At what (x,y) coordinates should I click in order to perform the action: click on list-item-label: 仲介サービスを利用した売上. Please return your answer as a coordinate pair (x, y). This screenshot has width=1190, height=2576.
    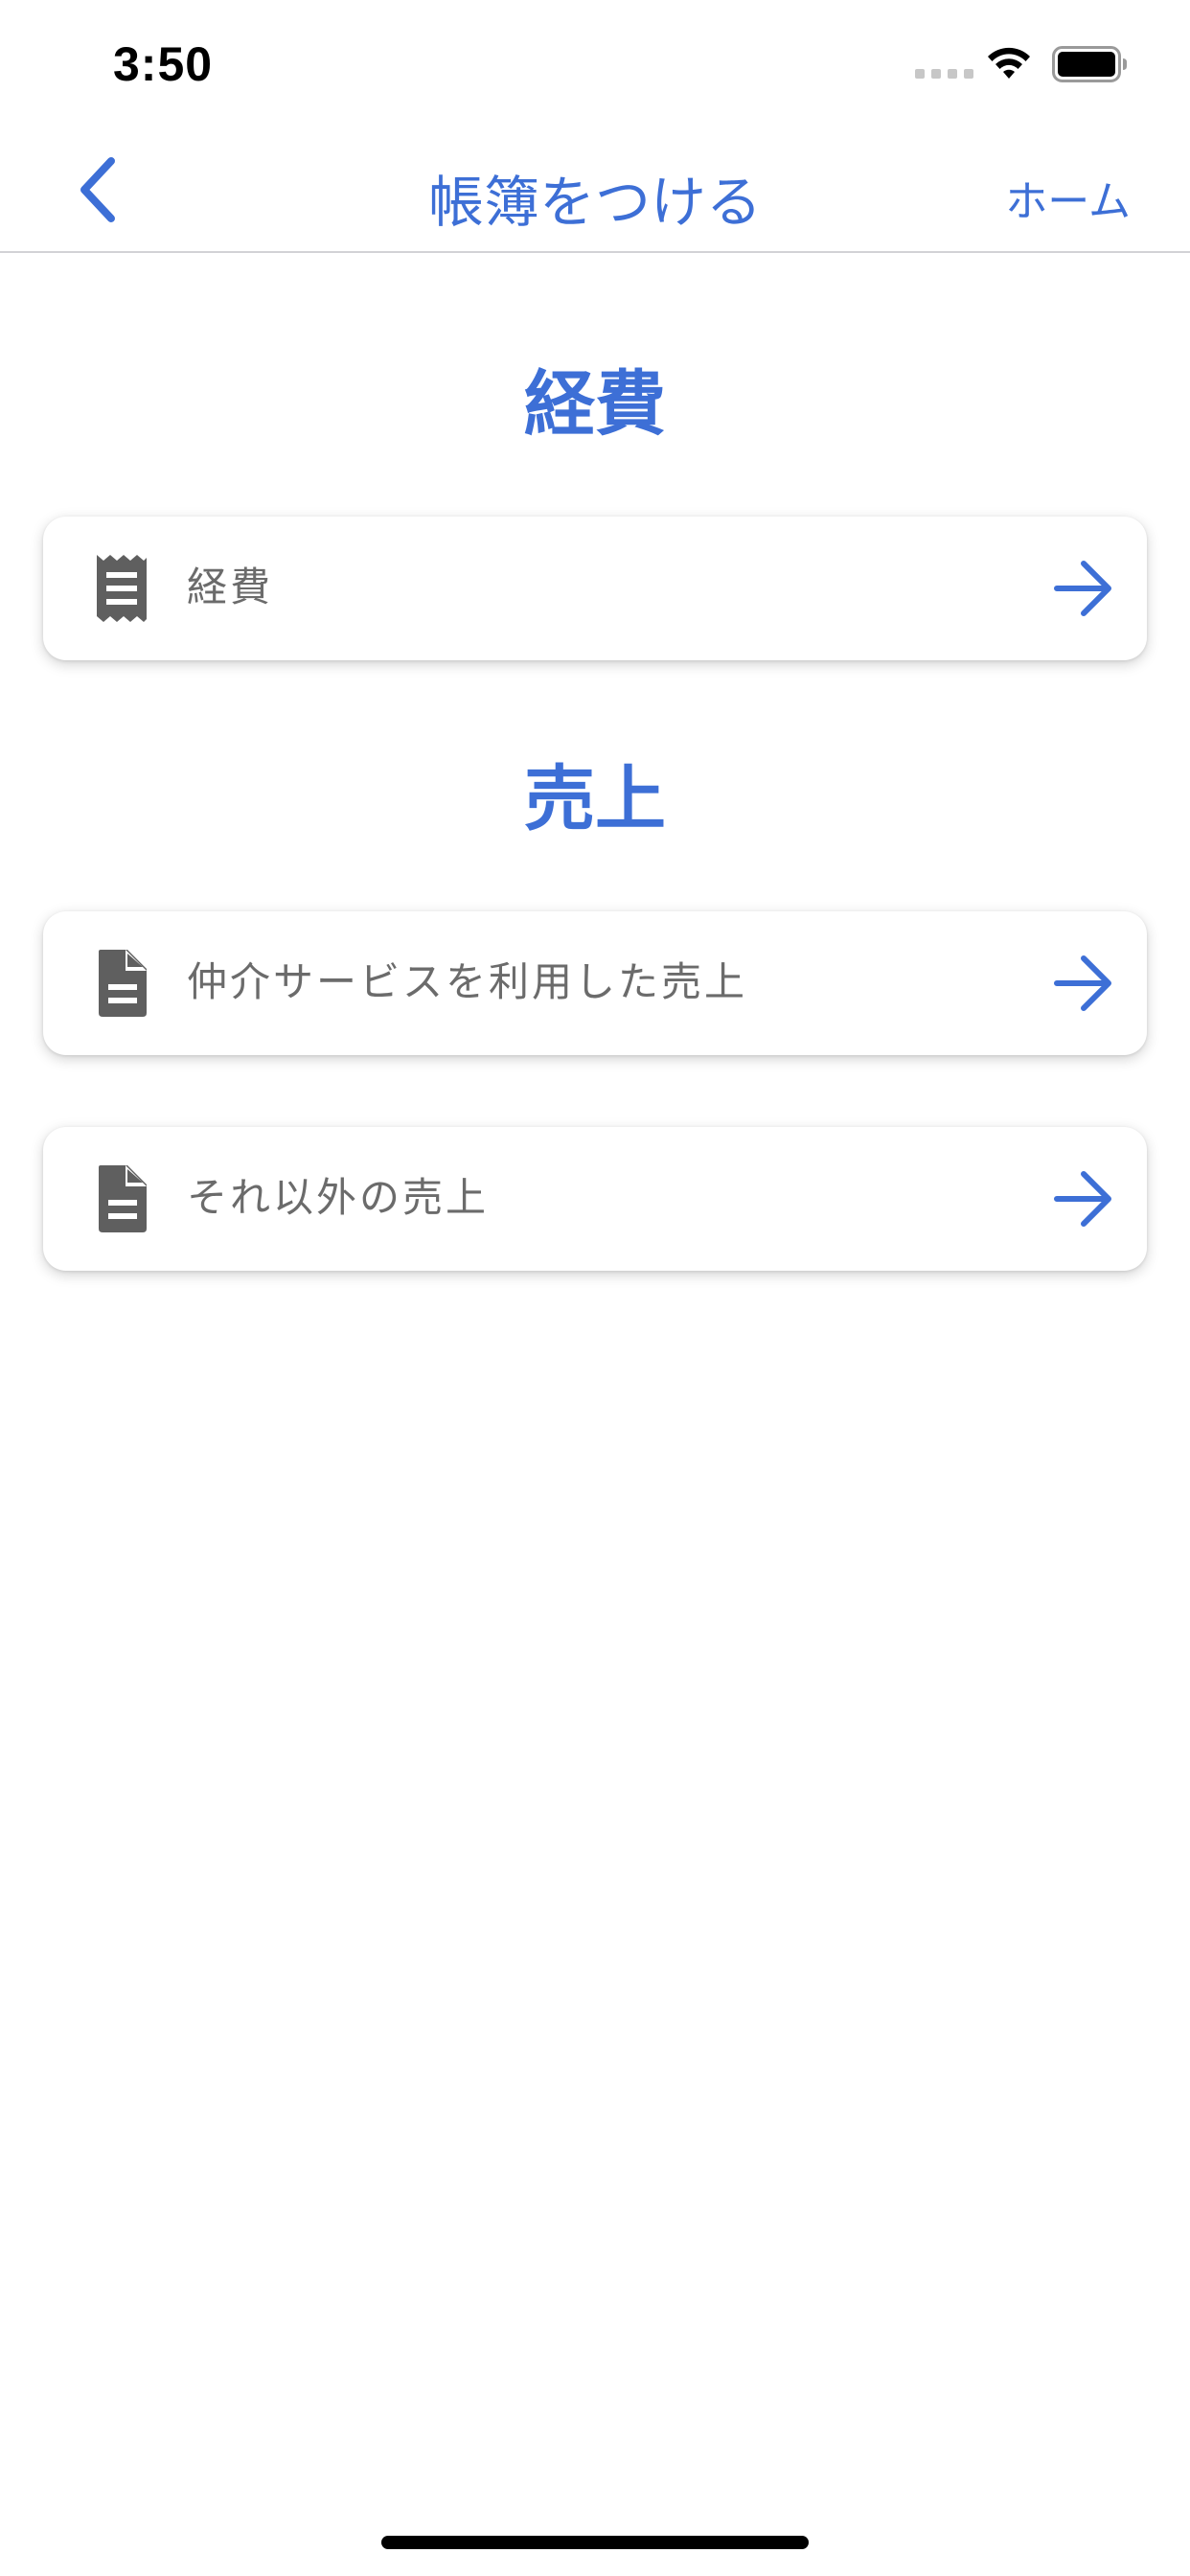
    Looking at the image, I should click on (468, 981).